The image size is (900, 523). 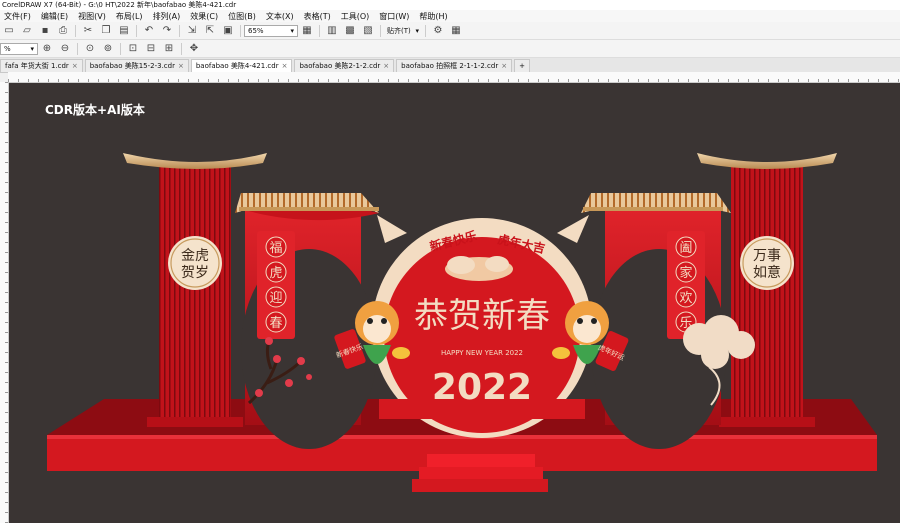 I want to click on menu-item: 帮助(H), so click(x=434, y=16).